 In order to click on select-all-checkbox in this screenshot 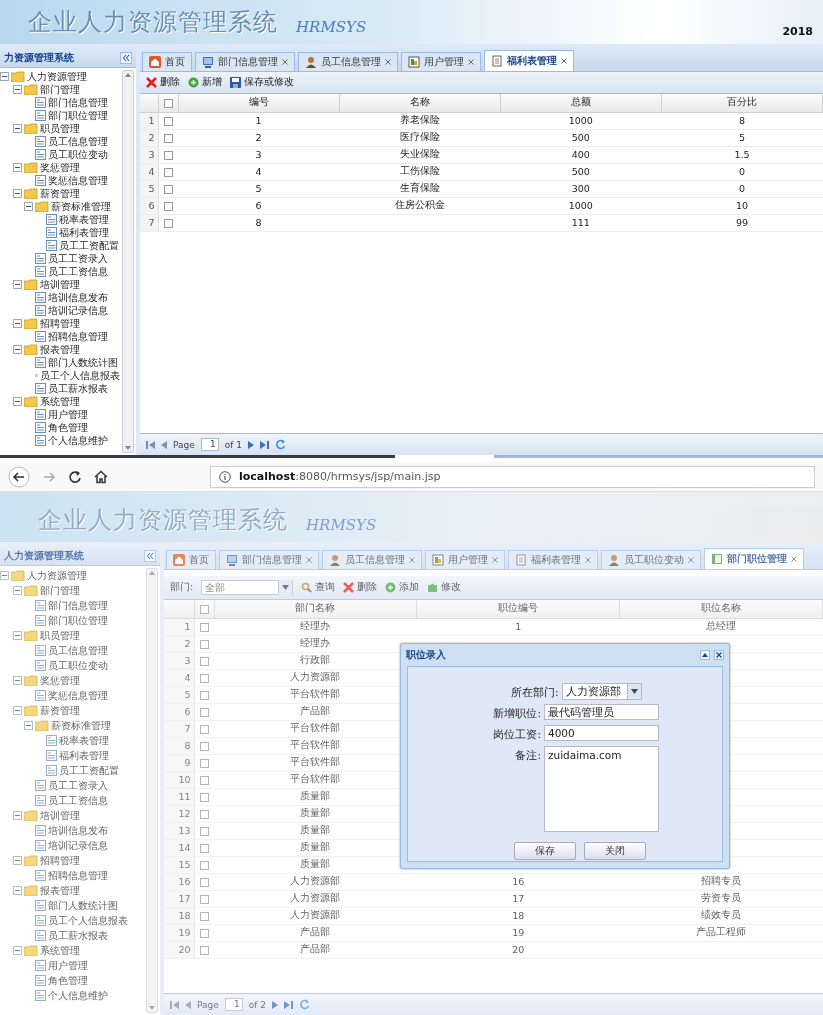, I will do `click(204, 610)`.